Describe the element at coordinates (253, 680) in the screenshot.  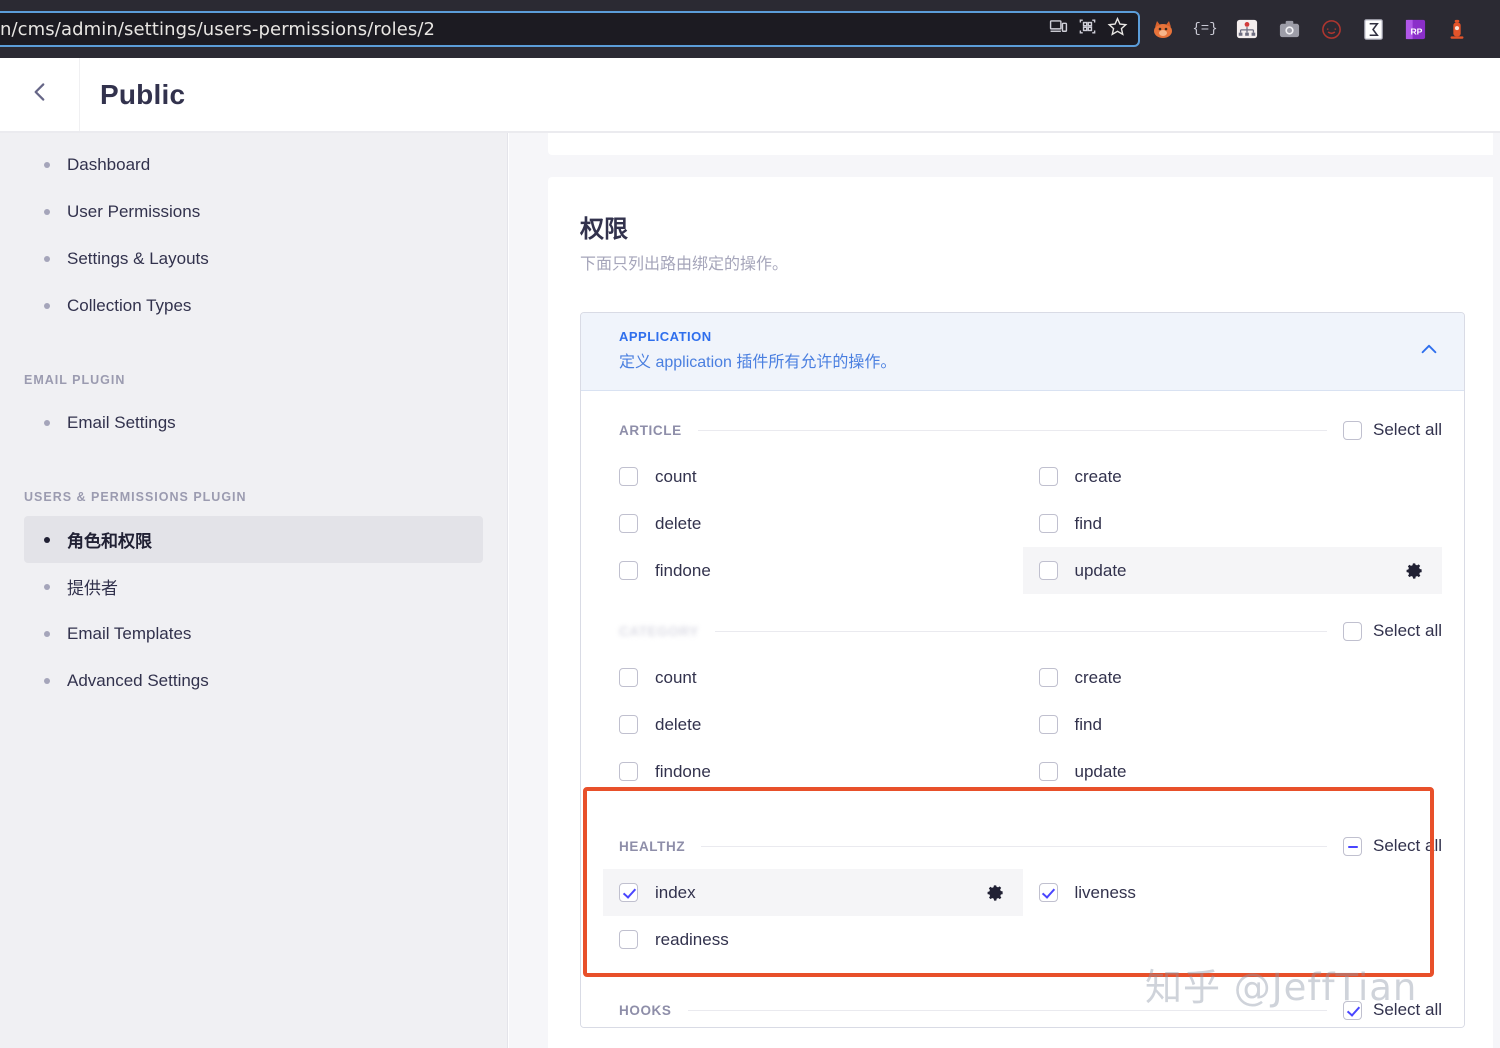
I see `sidebar-item-advanced-settings: Advanced Settings` at that location.